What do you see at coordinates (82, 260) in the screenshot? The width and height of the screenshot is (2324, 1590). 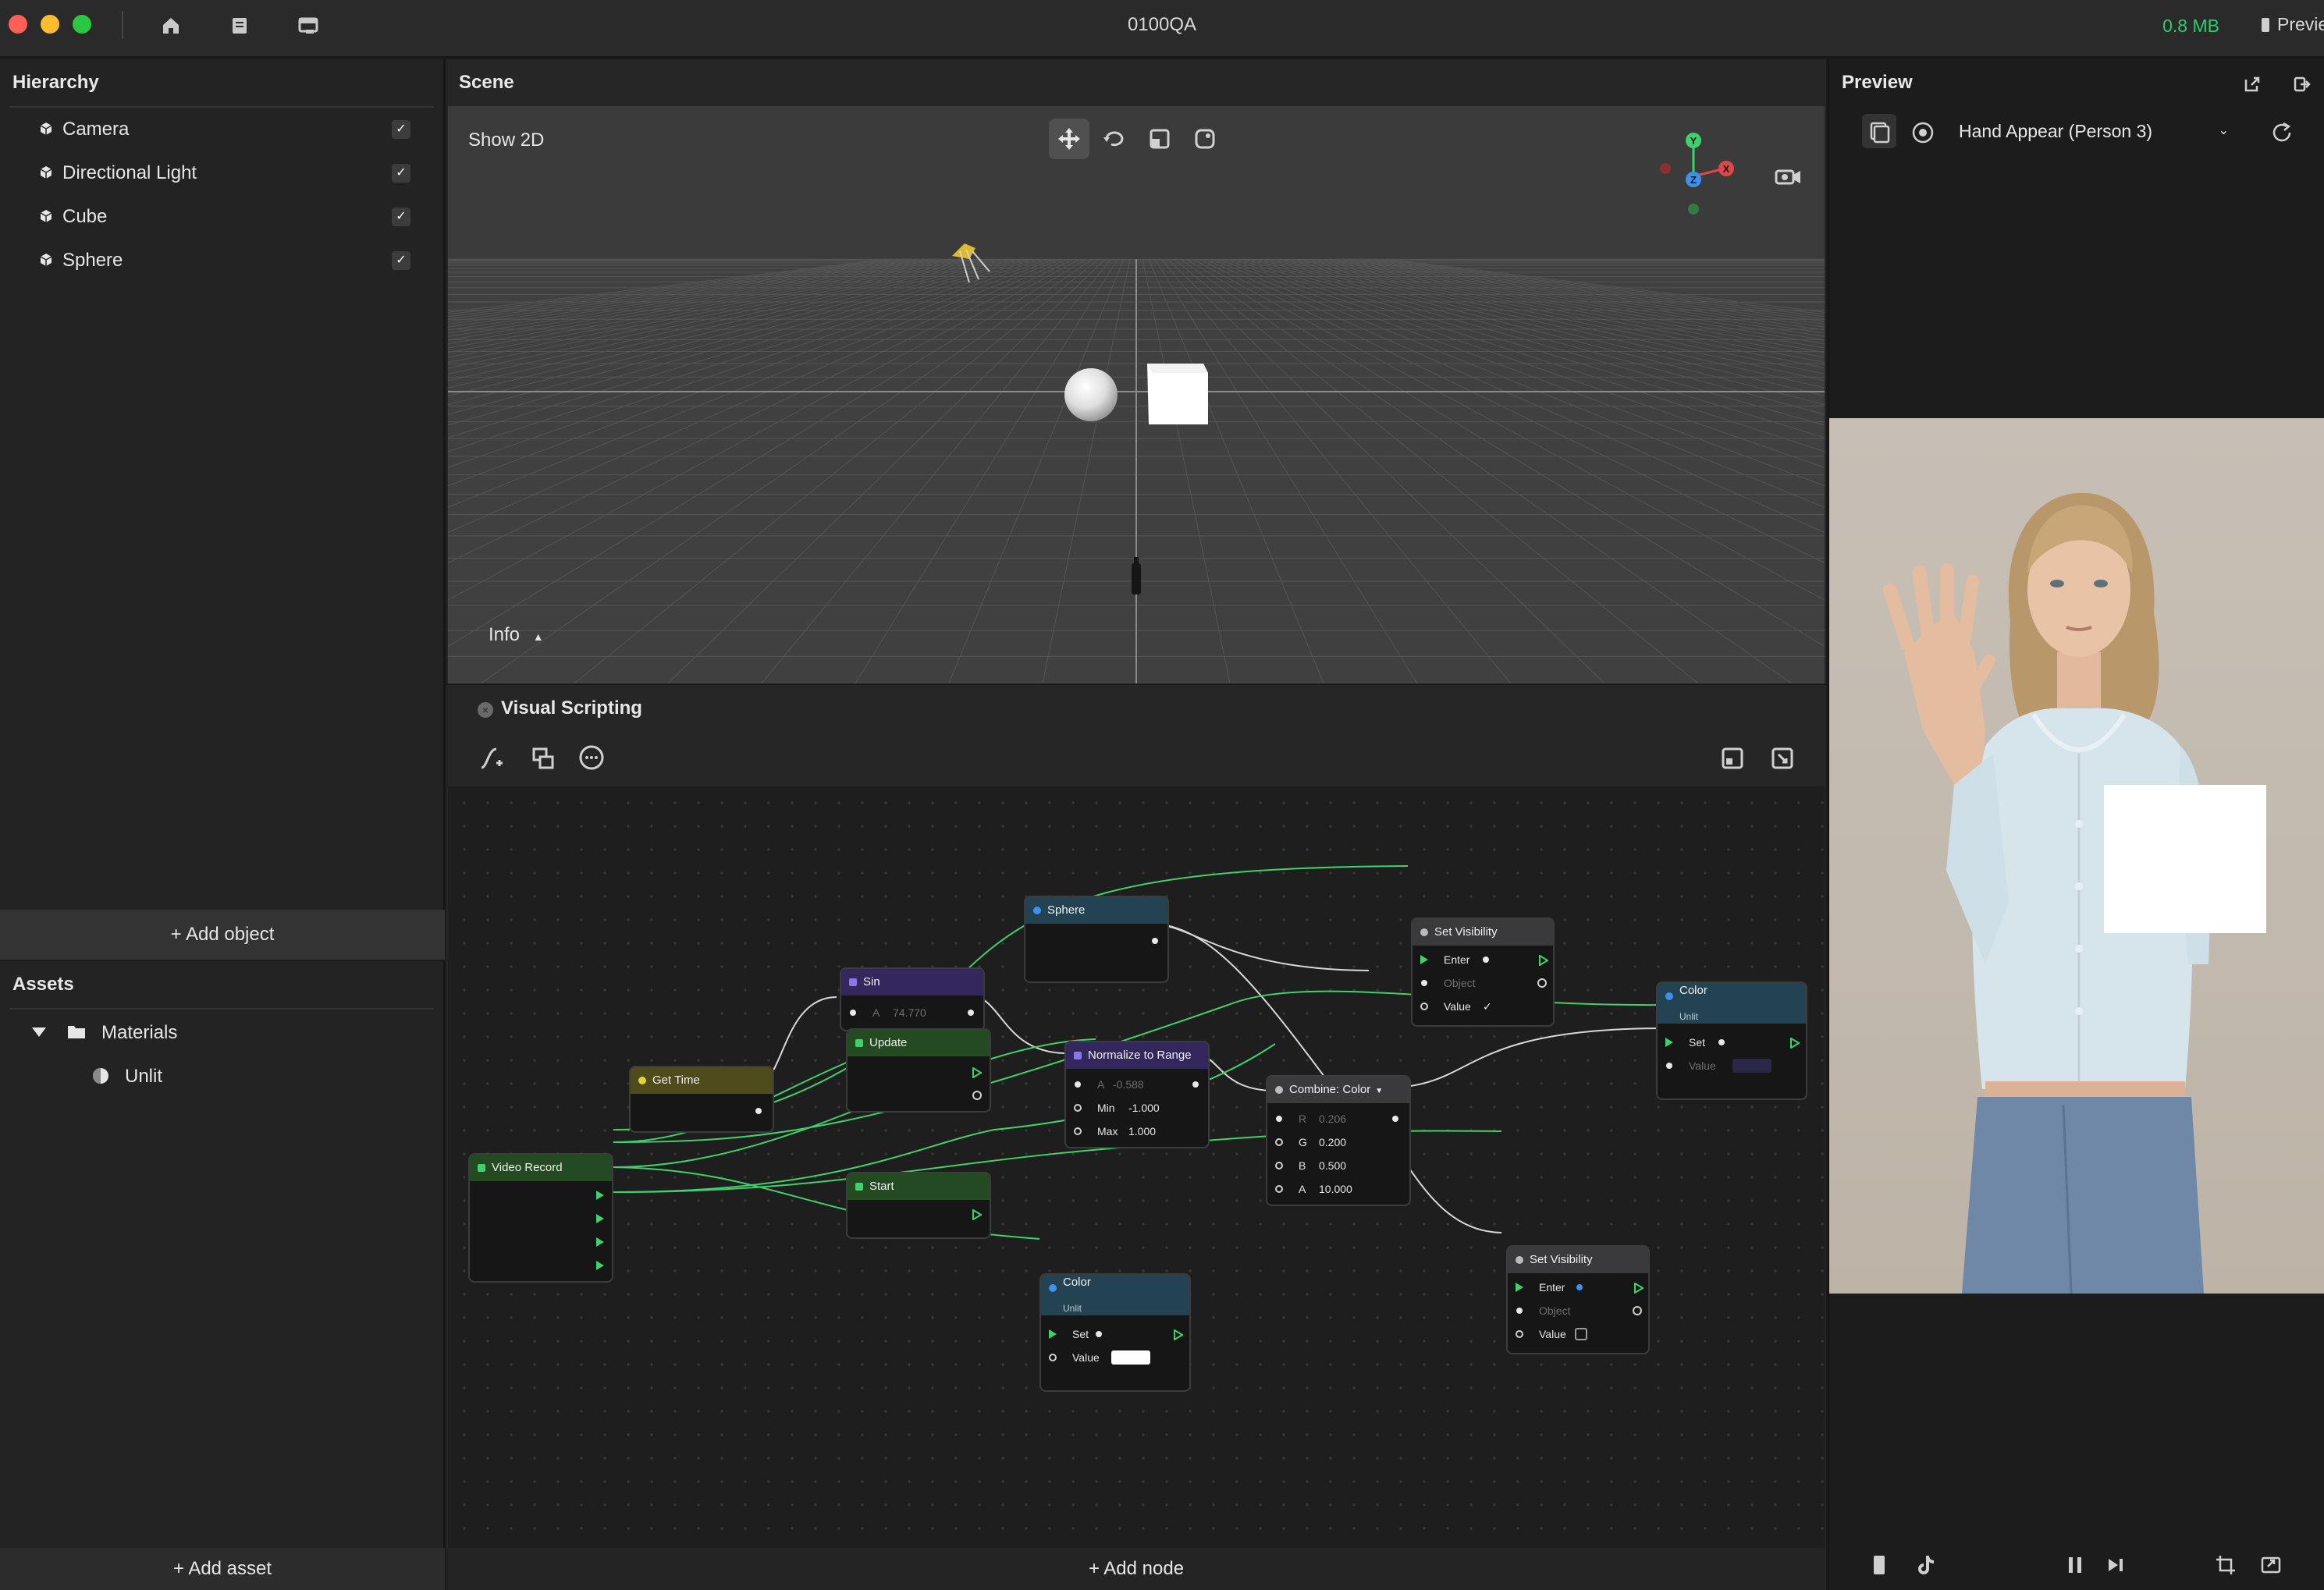 I see `hierarchy-item-sphere: Sphere` at bounding box center [82, 260].